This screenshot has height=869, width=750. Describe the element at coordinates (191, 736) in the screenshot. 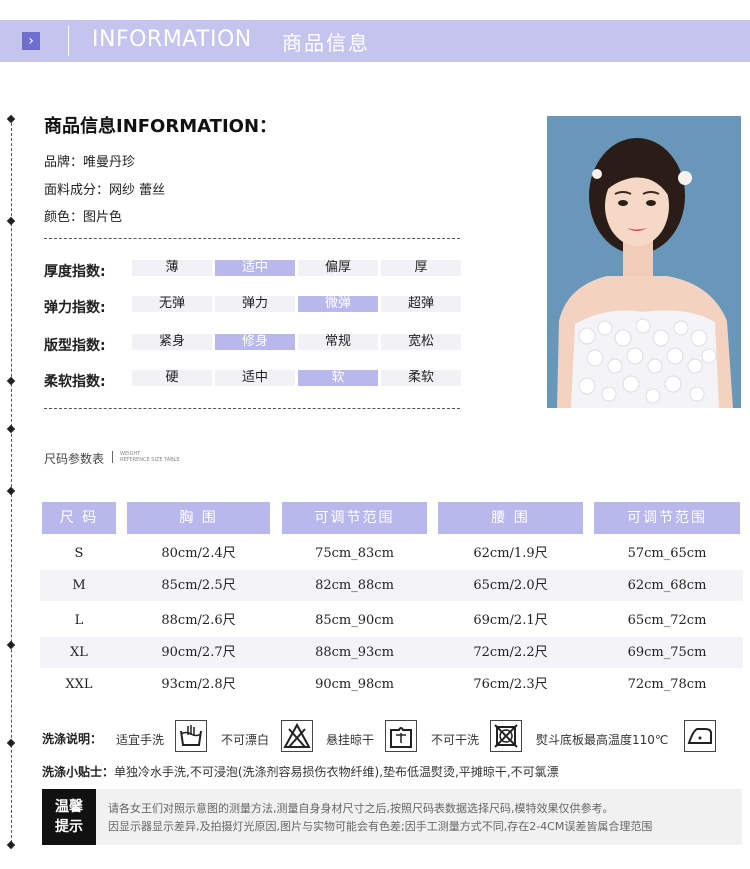

I see `hand-wash-icon` at that location.